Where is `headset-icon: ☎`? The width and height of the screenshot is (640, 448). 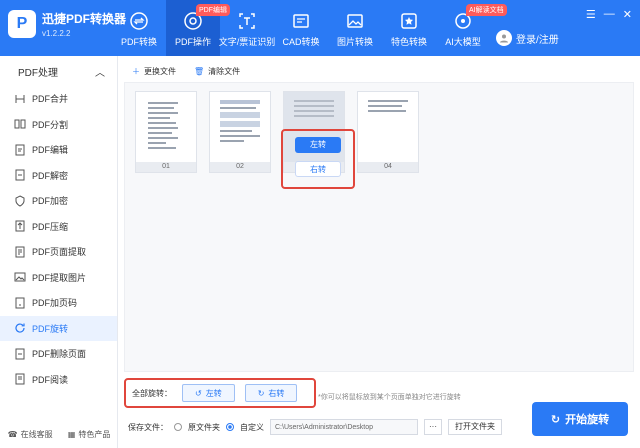 headset-icon: ☎ is located at coordinates (12, 434).